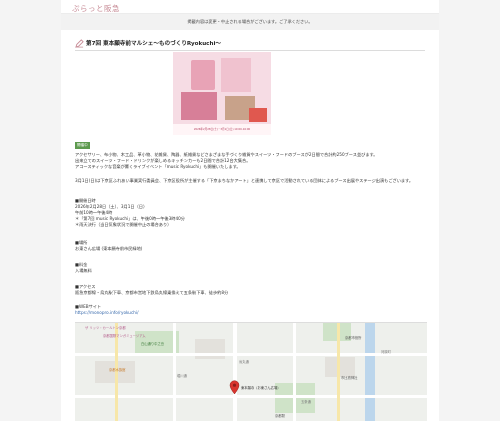 The width and height of the screenshot is (500, 421). I want to click on map-label: 東本願寺（お東さん広場）, so click(261, 388).